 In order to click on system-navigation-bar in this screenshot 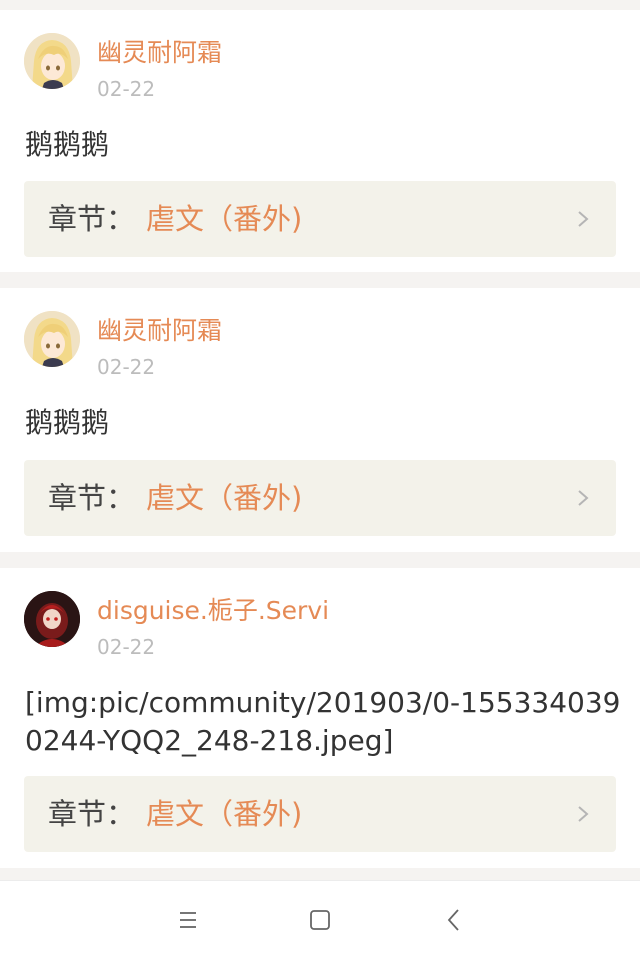, I will do `click(320, 918)`.